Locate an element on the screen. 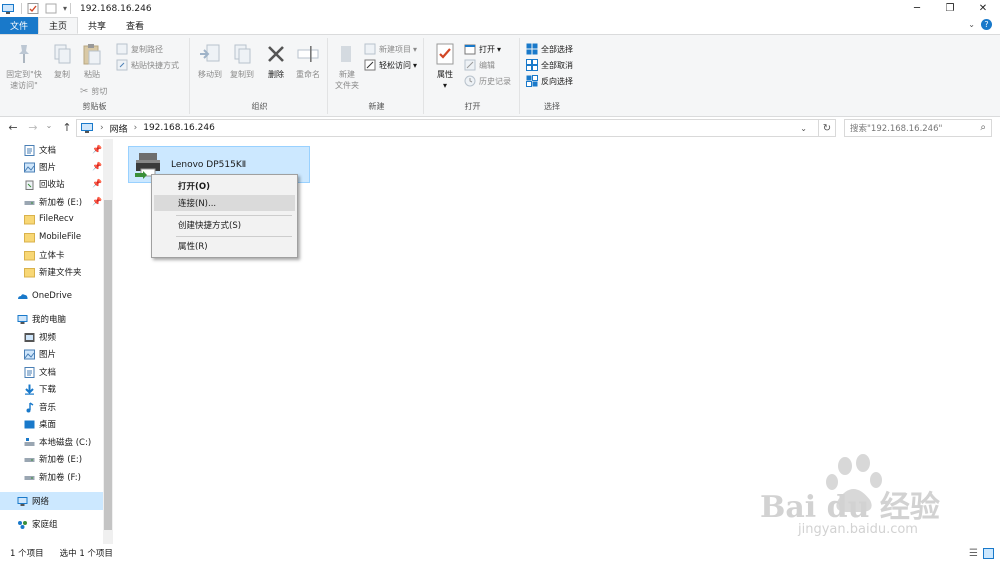 The height and width of the screenshot is (562, 1000). up-arrow-icon: ↑ is located at coordinates (67, 127).